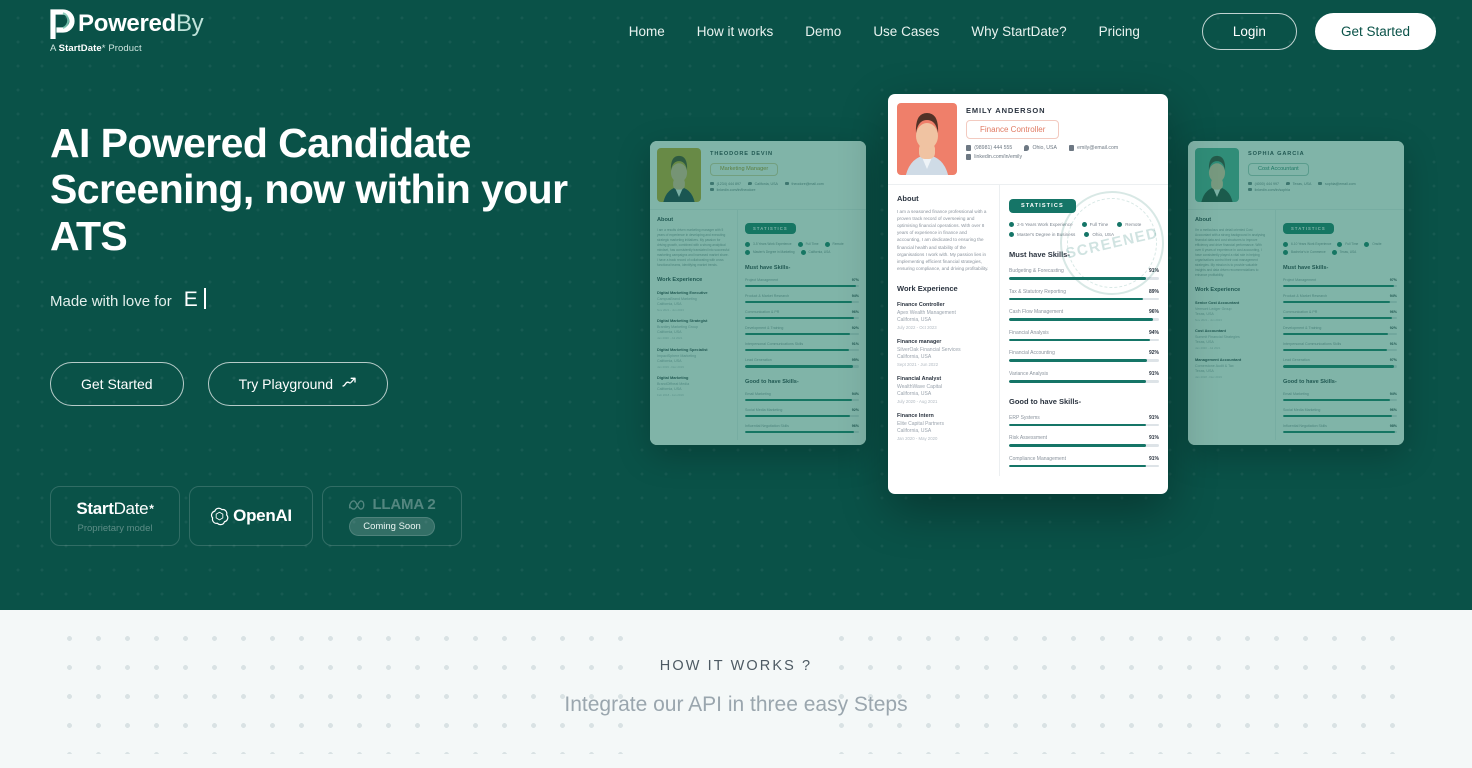  I want to click on brand-tagline: A StartDate* Product, so click(126, 49).